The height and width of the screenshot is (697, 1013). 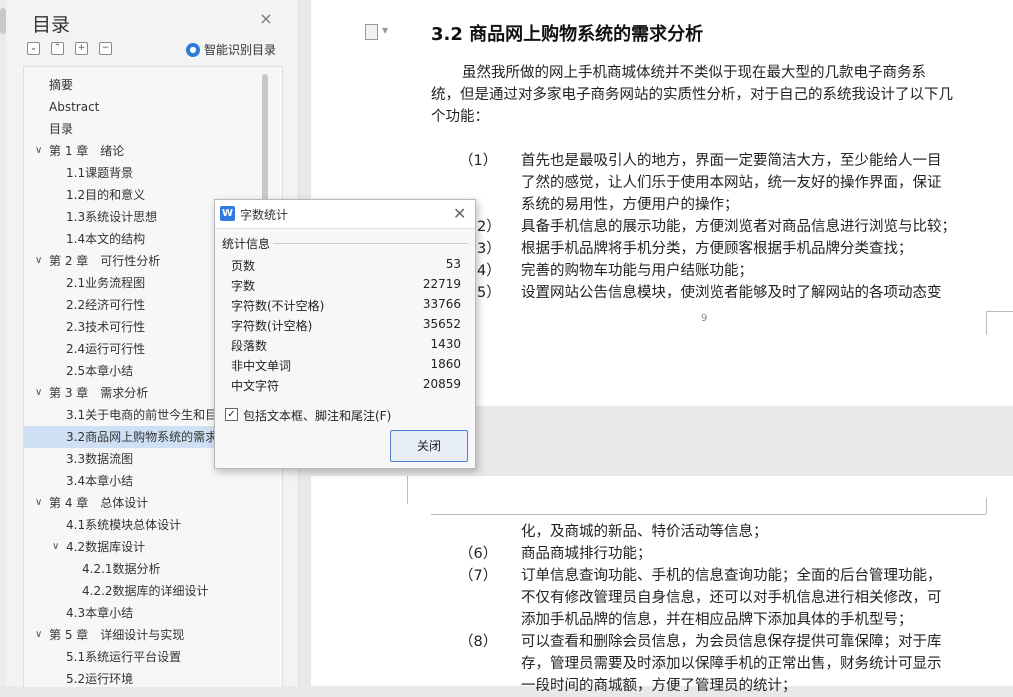 What do you see at coordinates (441, 384) in the screenshot?
I see `stat-value: 20859` at bounding box center [441, 384].